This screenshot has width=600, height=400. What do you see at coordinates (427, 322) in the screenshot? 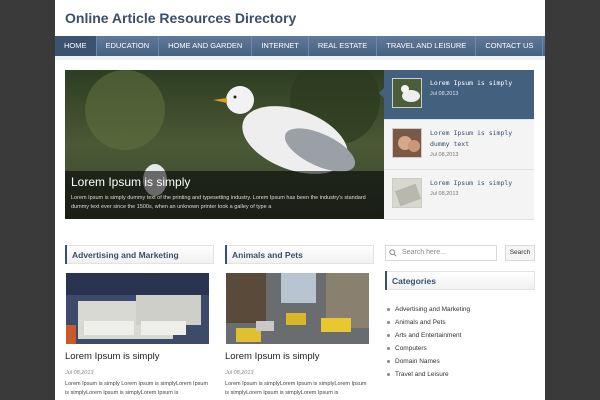
I see `category-item: Animals and Pets` at bounding box center [427, 322].